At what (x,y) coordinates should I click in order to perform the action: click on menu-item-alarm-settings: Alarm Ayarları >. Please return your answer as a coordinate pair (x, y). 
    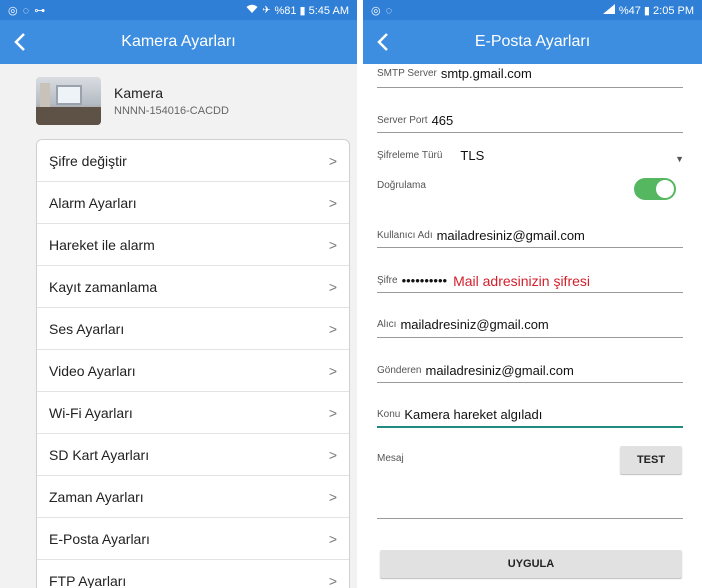
    Looking at the image, I should click on (193, 203).